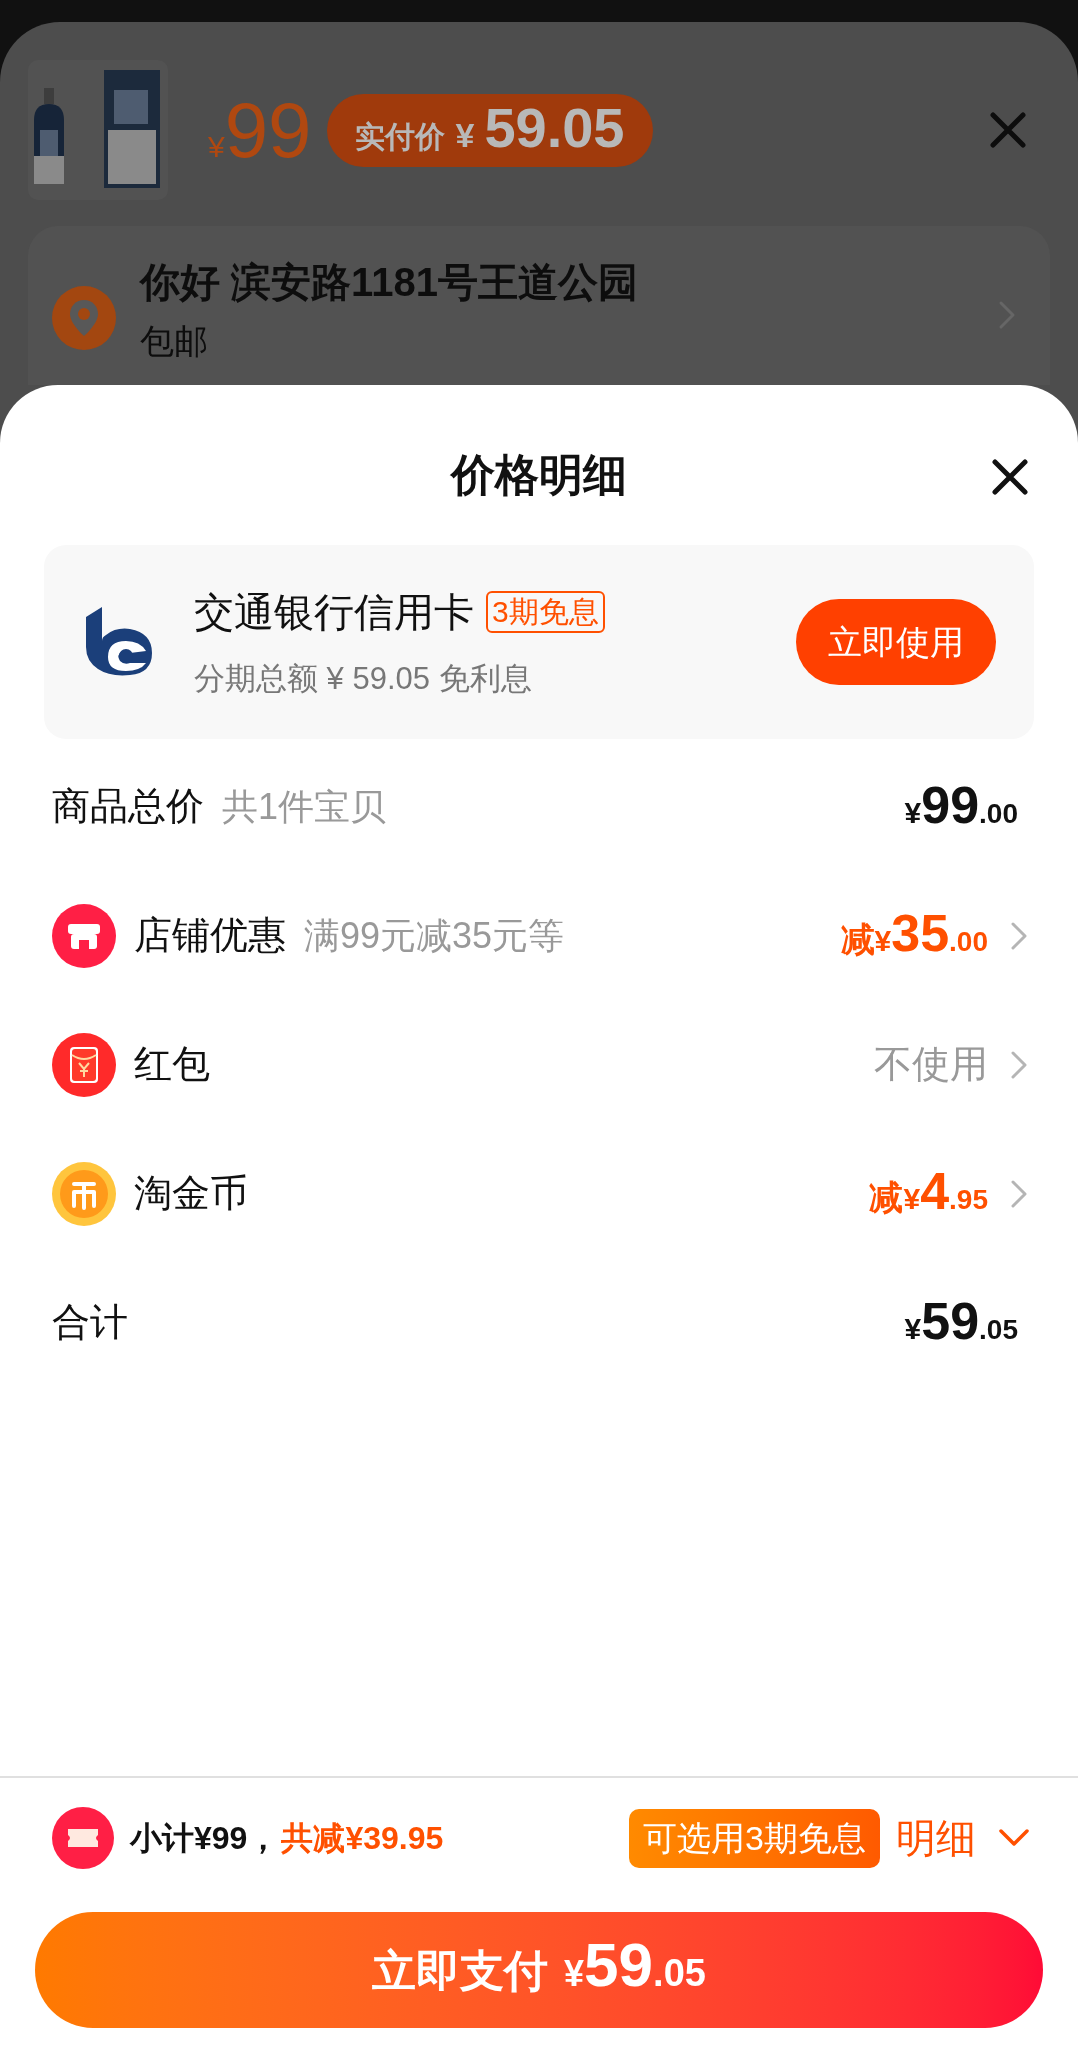 The image size is (1078, 2067). Describe the element at coordinates (963, 1838) in the screenshot. I see `details-toggle: 明细` at that location.